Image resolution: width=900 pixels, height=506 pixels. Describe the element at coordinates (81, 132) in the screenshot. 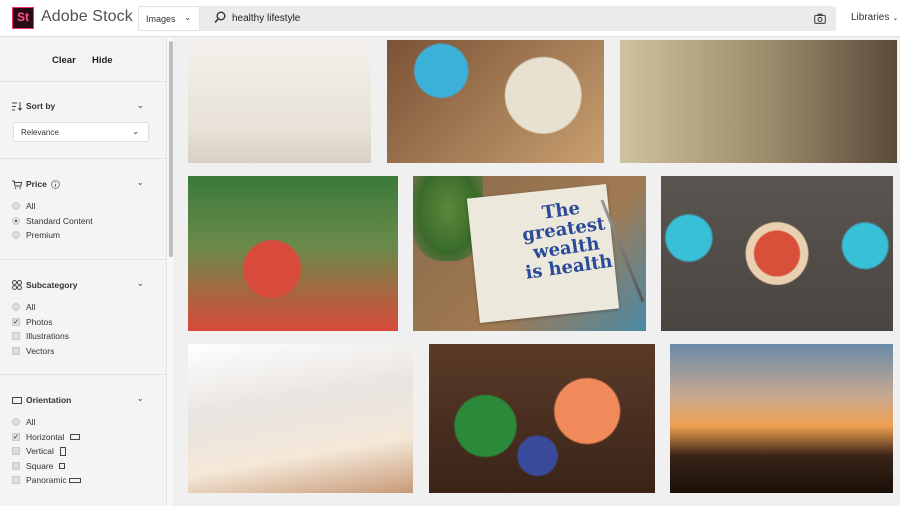

I see `sort-select: Relevance ⌄` at that location.